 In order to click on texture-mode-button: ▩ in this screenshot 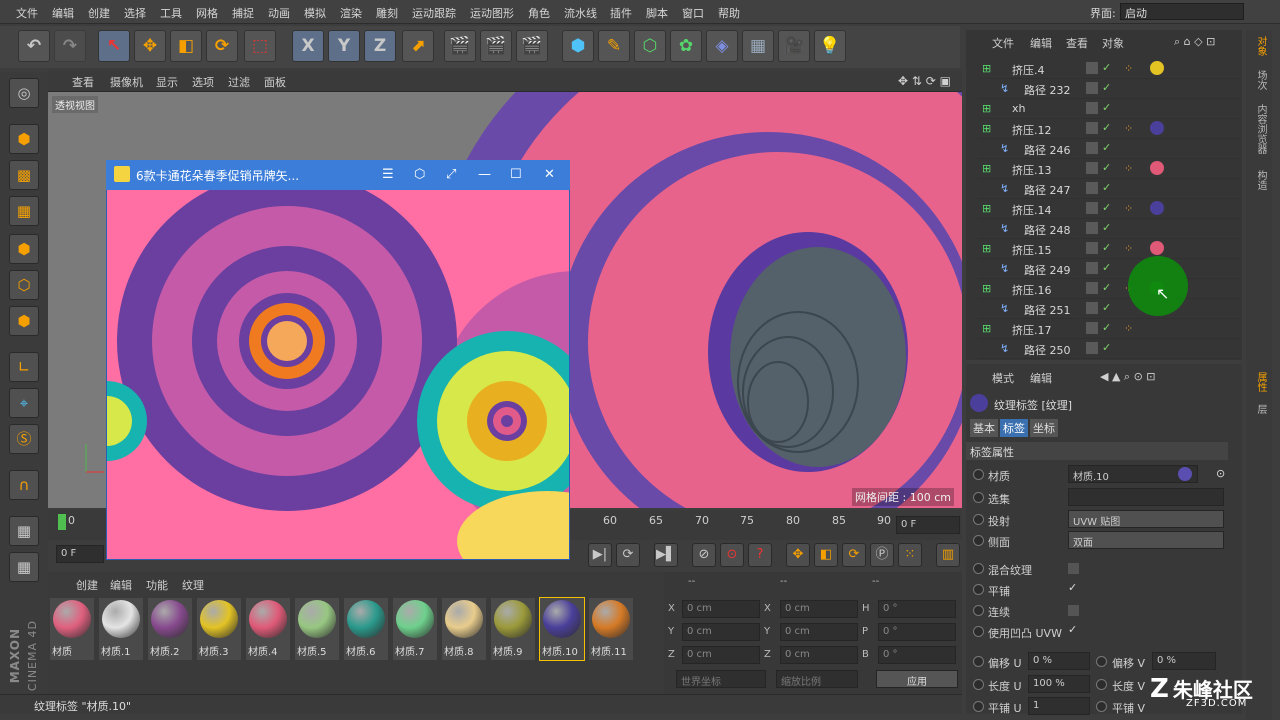, I will do `click(24, 175)`.